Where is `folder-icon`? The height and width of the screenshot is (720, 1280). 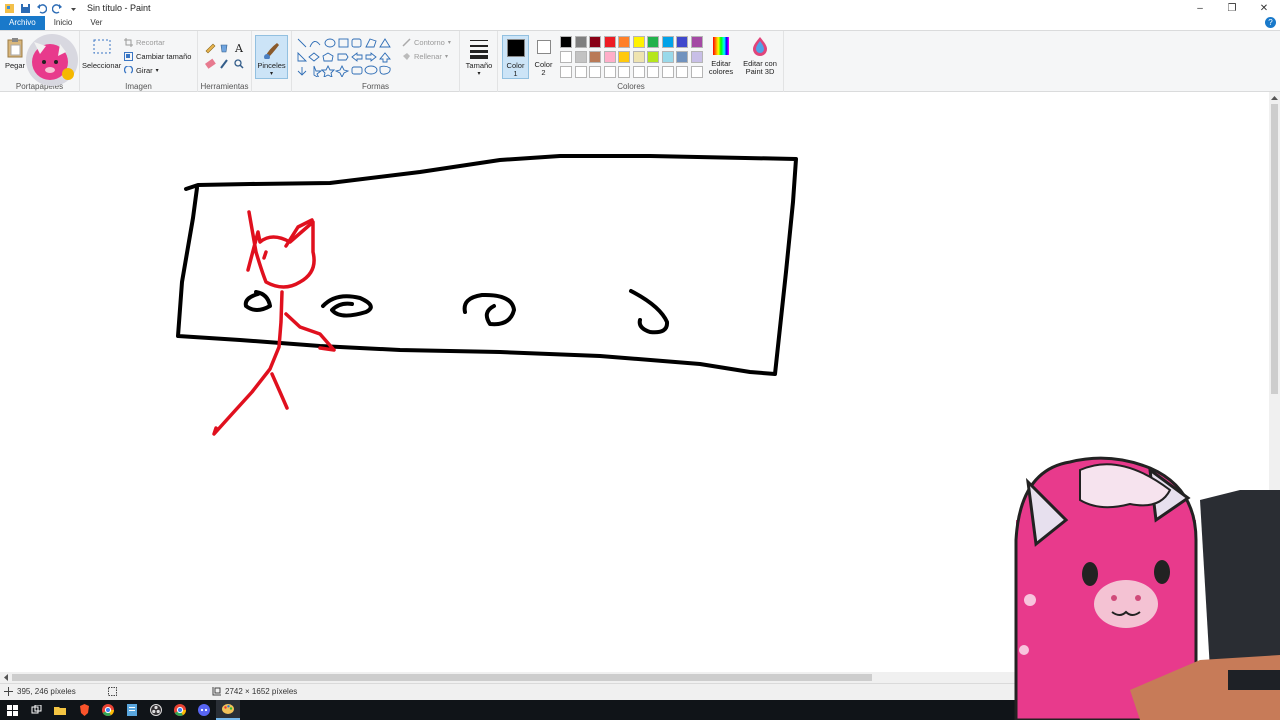
folder-icon is located at coordinates (60, 711).